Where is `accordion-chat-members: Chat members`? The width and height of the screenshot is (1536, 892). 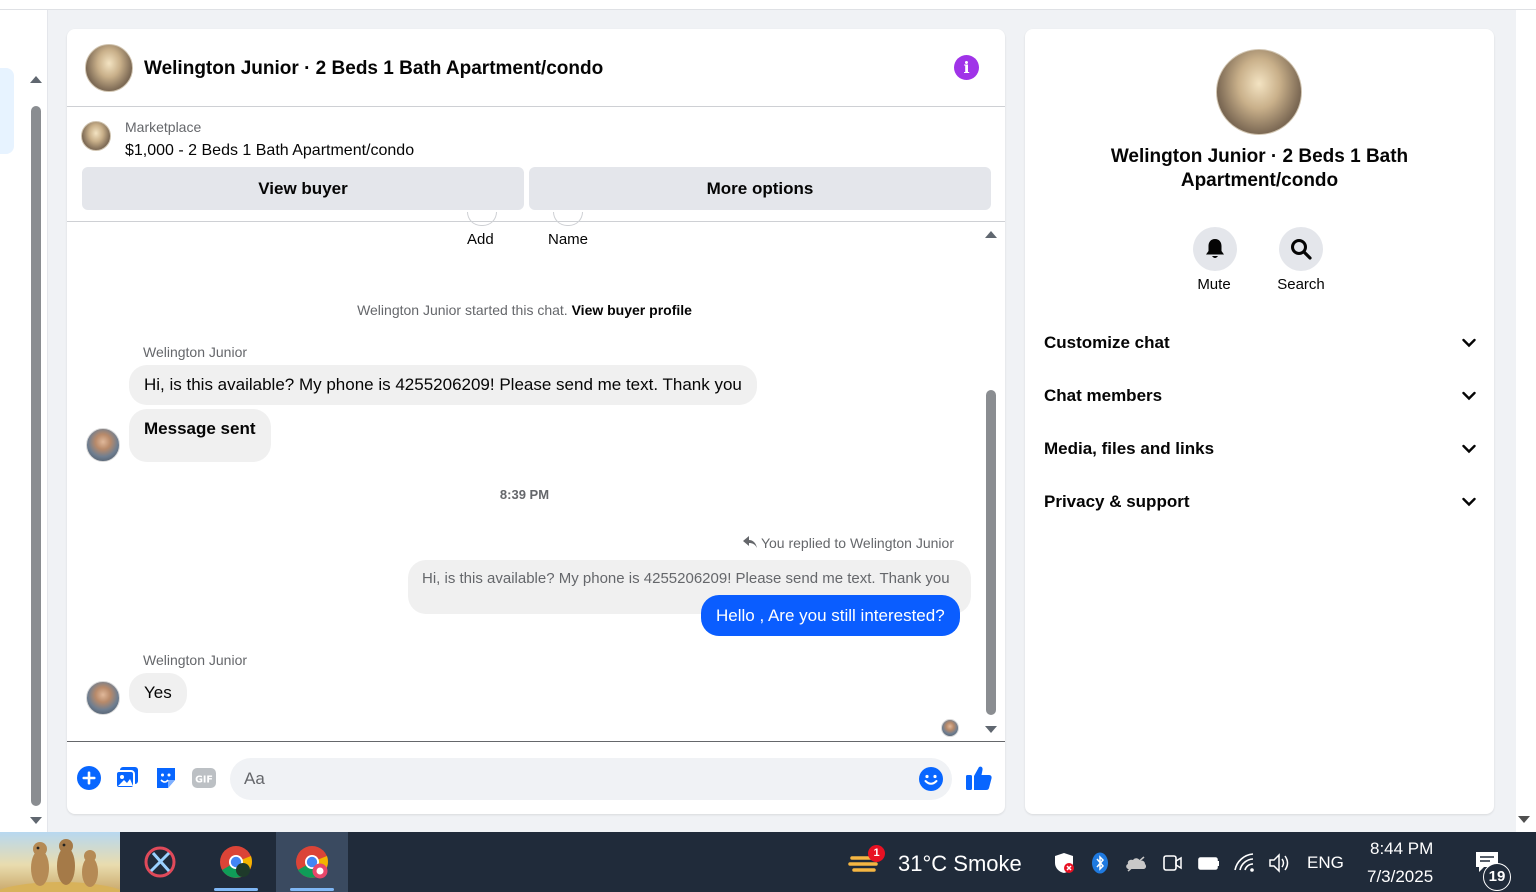 accordion-chat-members: Chat members is located at coordinates (1260, 396).